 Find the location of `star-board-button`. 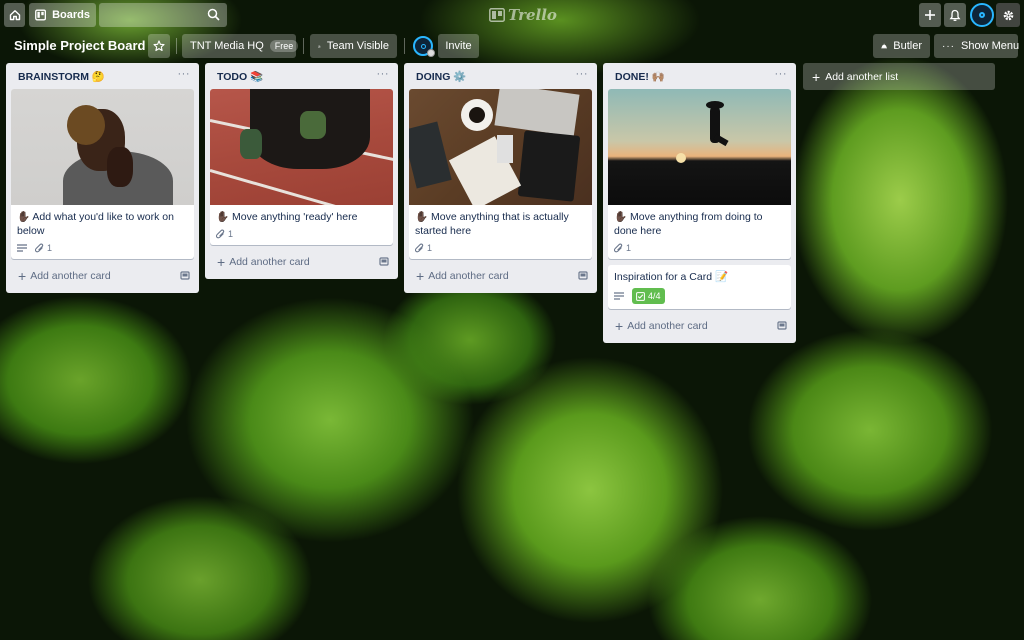

star-board-button is located at coordinates (159, 46).